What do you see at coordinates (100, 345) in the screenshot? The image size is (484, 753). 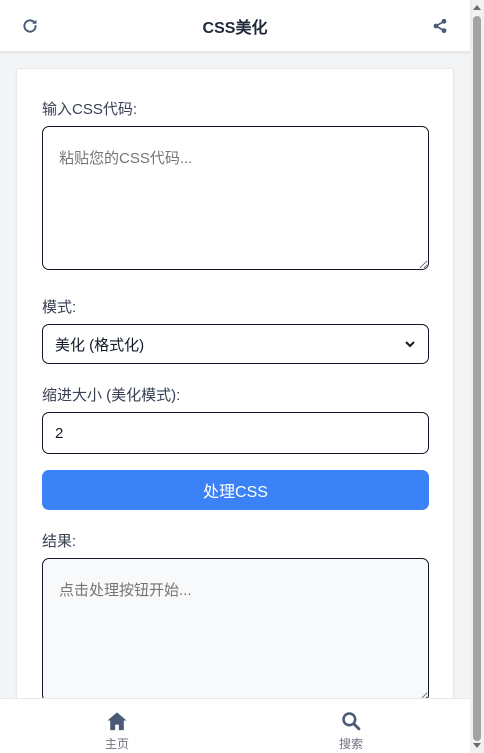 I see `mode-select-value: 美化 (格式化)` at bounding box center [100, 345].